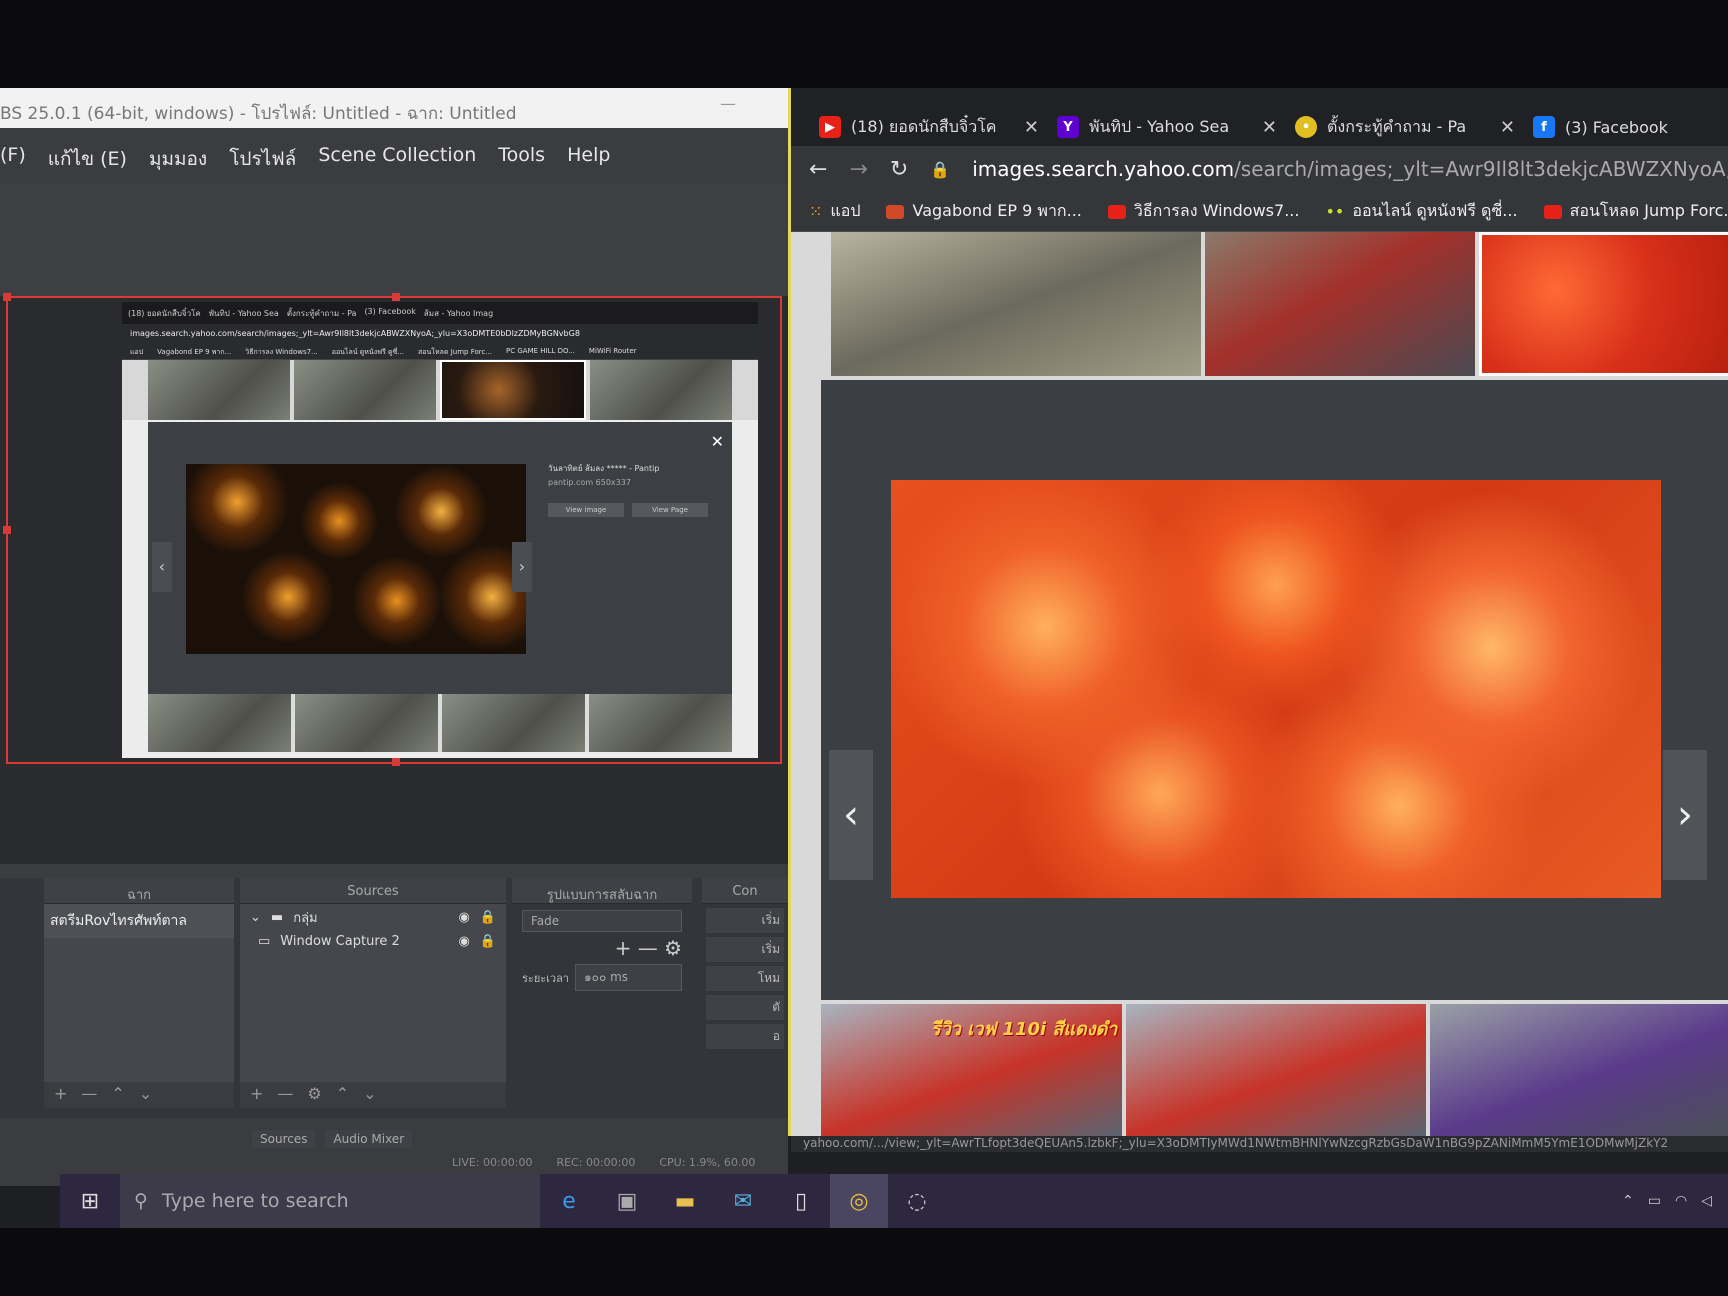  I want to click on chevron-down-icon: ⌄, so click(255, 917).